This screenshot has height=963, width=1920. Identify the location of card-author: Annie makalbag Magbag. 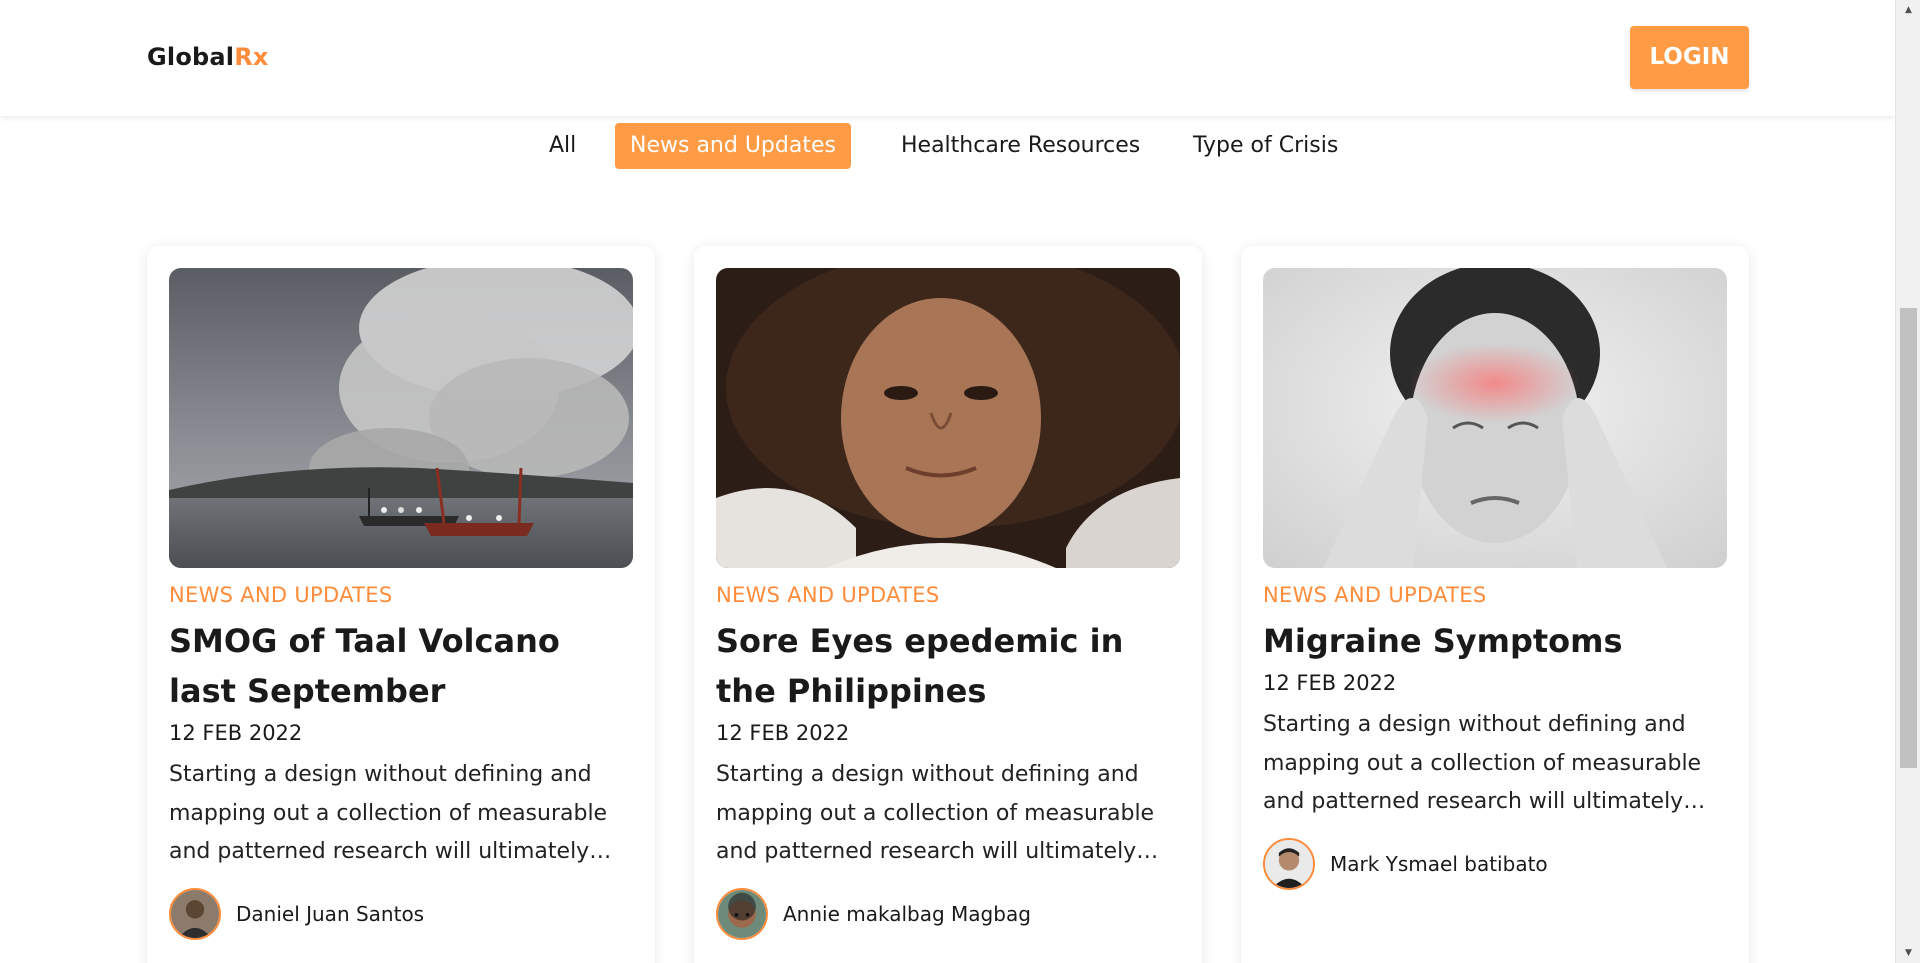
(951, 913).